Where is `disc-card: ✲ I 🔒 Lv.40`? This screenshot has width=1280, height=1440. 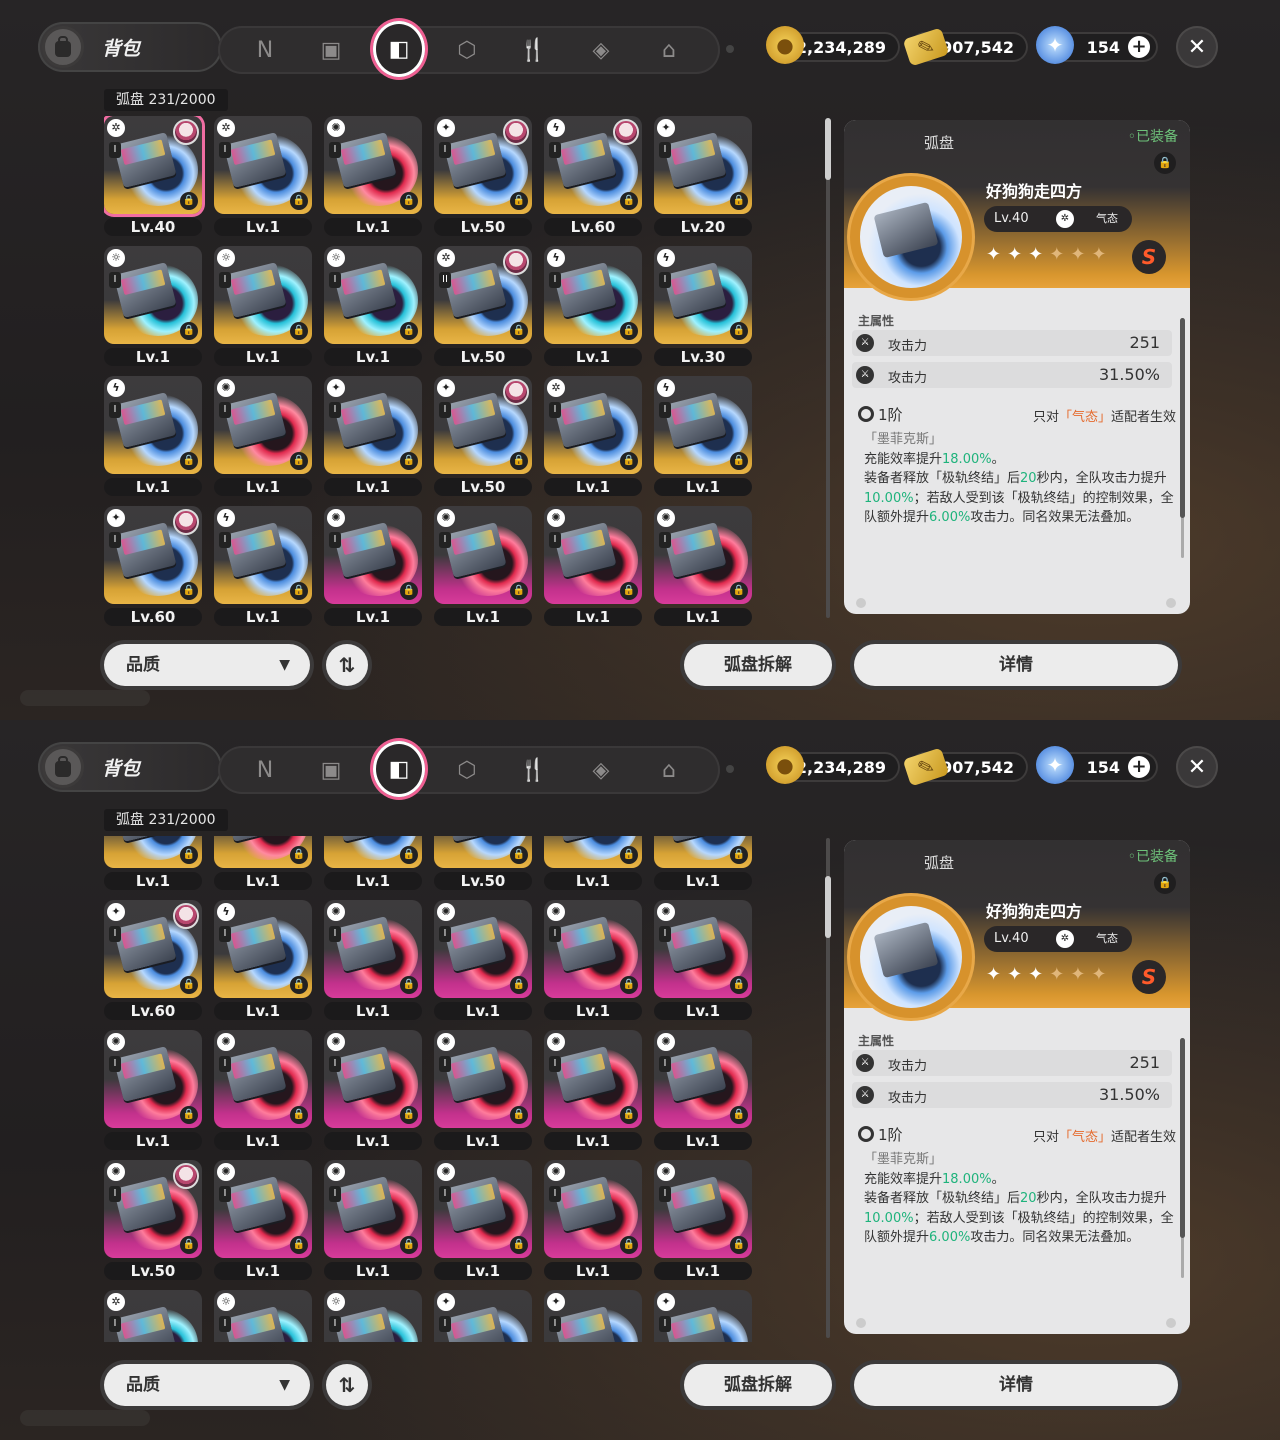 disc-card: ✲ I 🔒 Lv.40 is located at coordinates (153, 176).